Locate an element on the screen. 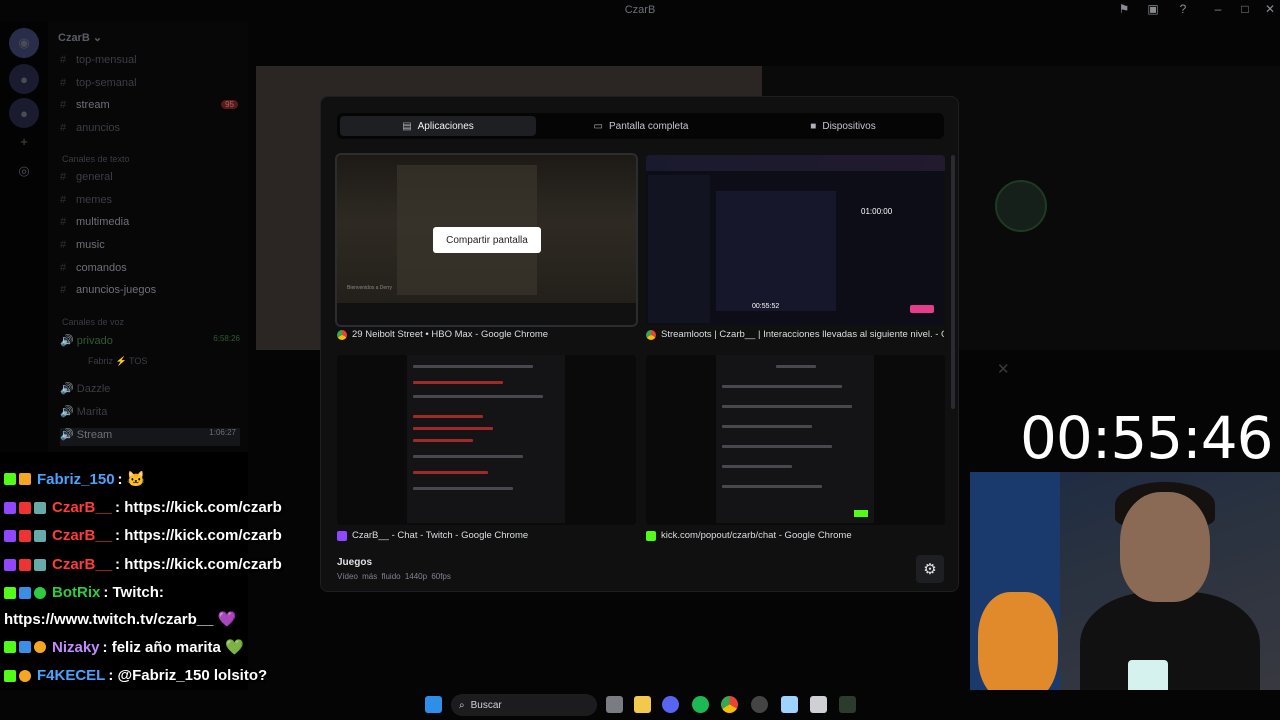  channel-label: top-semanal is located at coordinates (106, 83).